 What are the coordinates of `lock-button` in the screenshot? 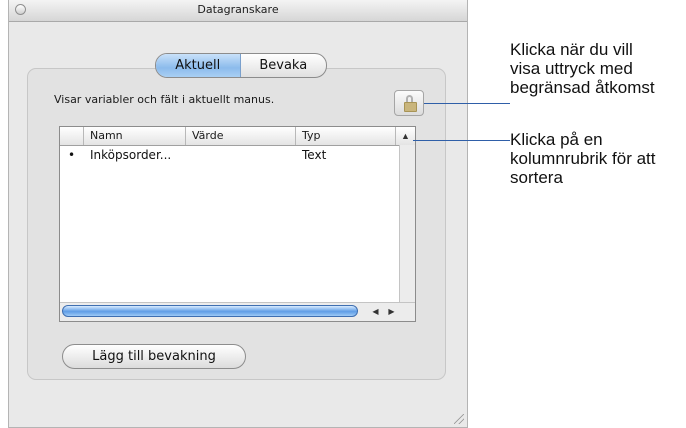 It's located at (409, 103).